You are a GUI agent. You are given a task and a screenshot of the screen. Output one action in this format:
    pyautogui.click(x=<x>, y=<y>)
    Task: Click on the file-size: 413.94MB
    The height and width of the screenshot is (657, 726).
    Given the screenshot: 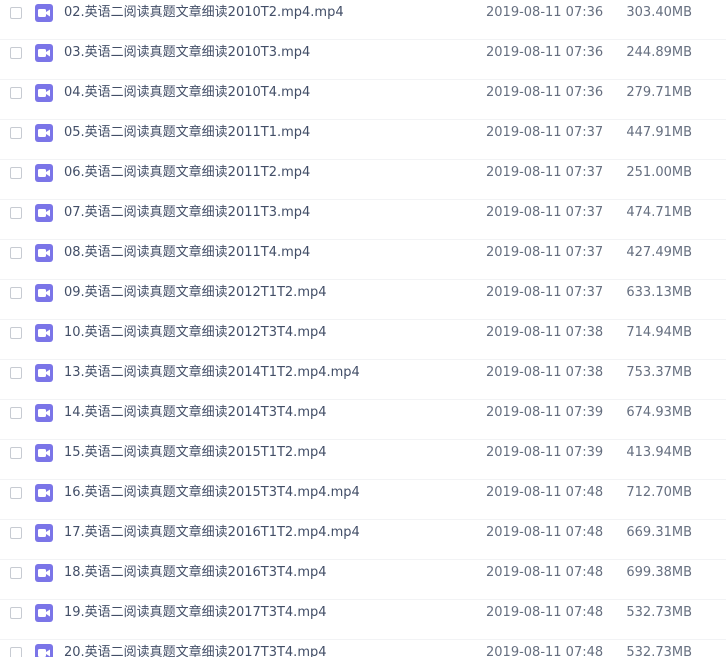 What is the action you would take?
    pyautogui.click(x=659, y=452)
    